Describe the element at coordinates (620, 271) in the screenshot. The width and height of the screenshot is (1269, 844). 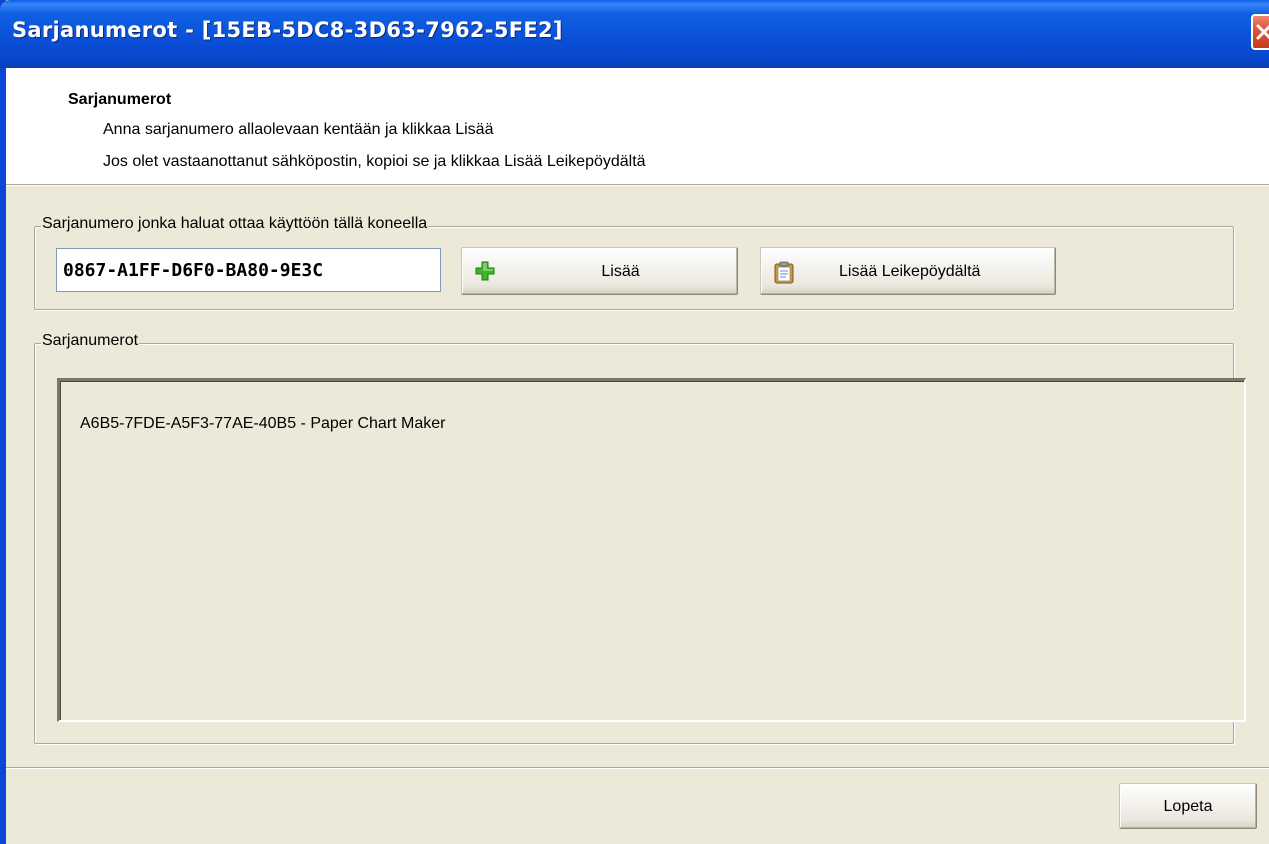
I see `add-button-label: Lisää` at that location.